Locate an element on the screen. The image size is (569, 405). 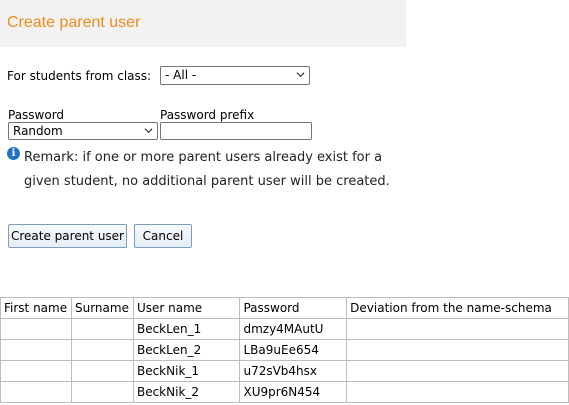
user-name-cell: BeckLen_1 is located at coordinates (186, 329).